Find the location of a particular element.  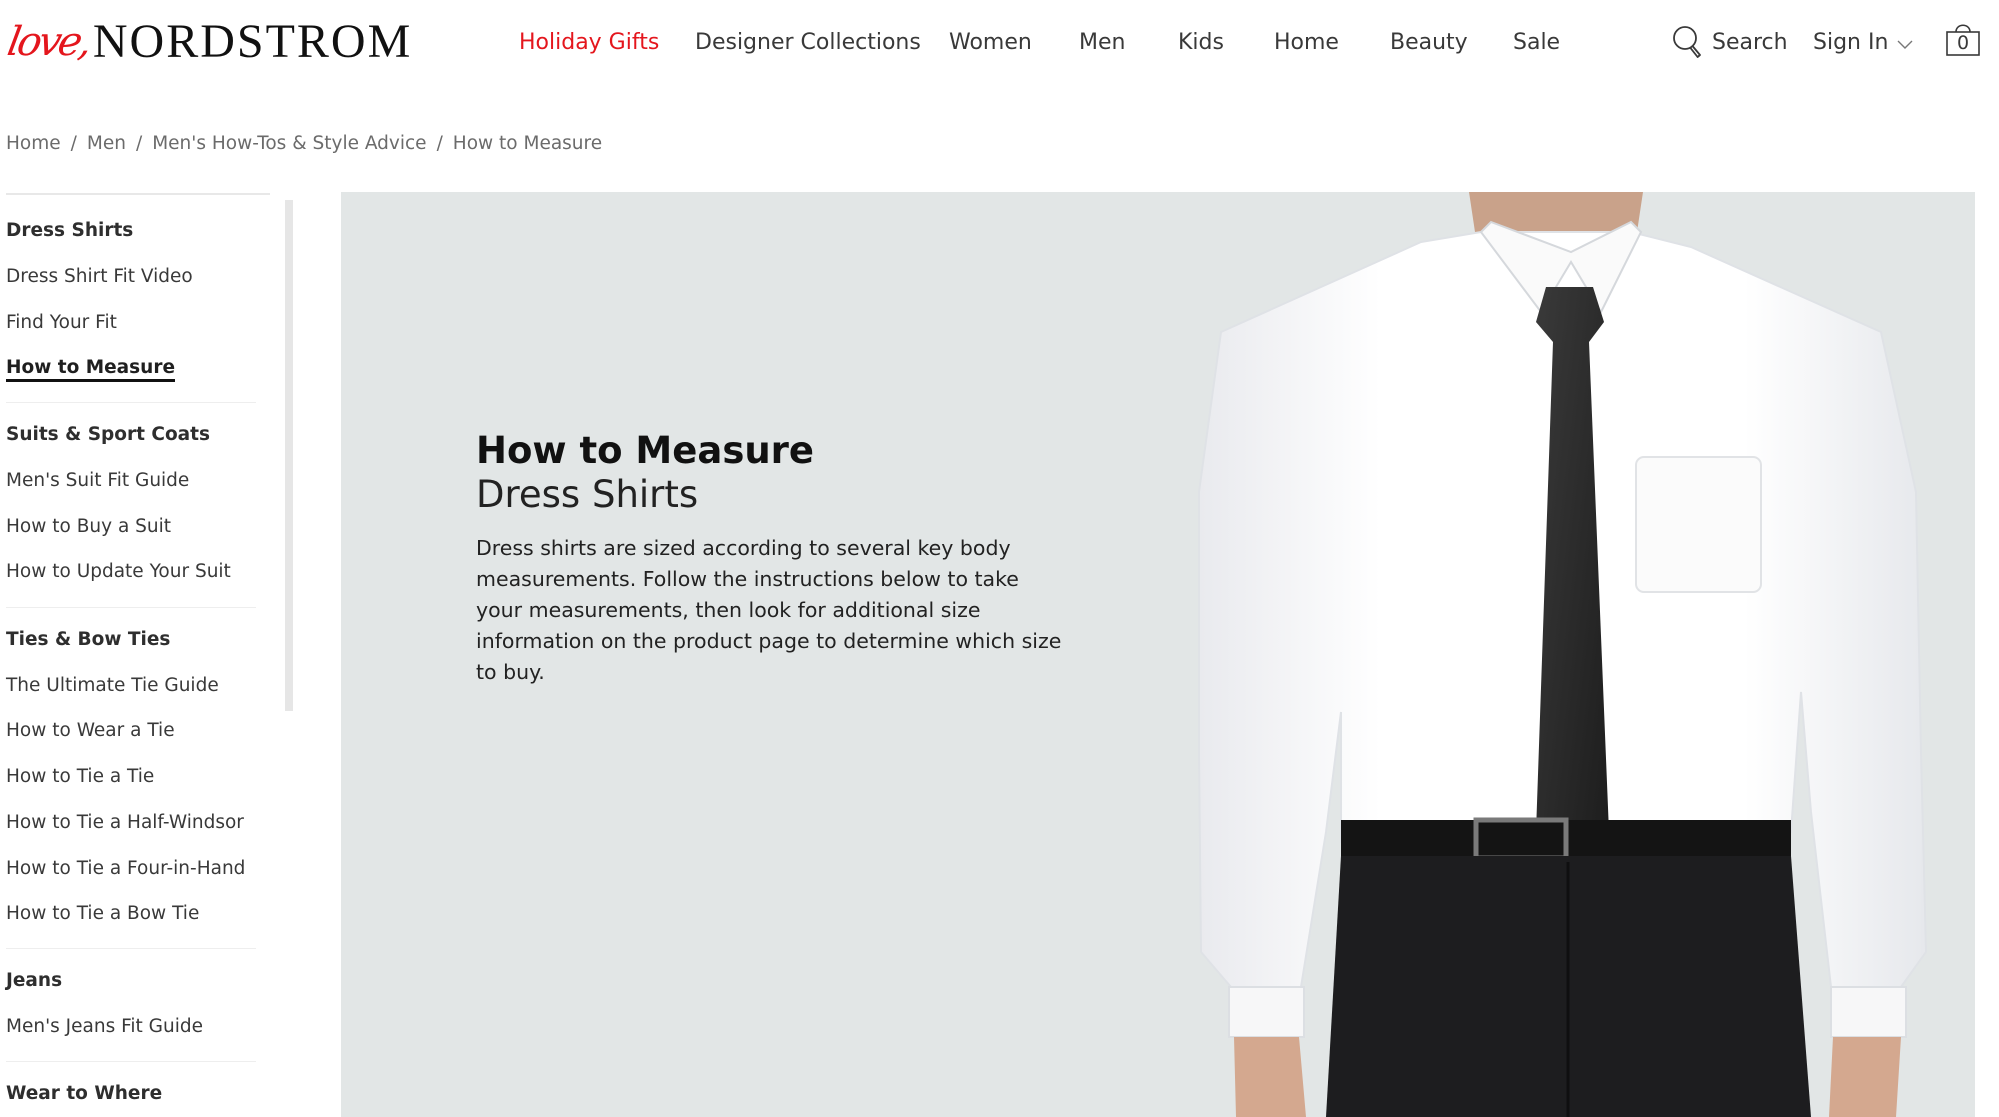

sign-in-button: Sign In is located at coordinates (1863, 42).